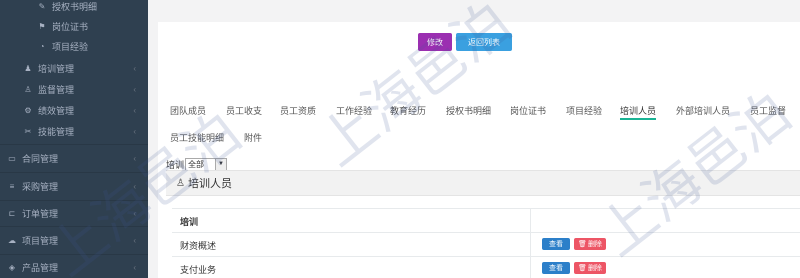 The image size is (800, 278). I want to click on sidebar-item-project-management: ☁ 项目管理 ‹, so click(74, 240).